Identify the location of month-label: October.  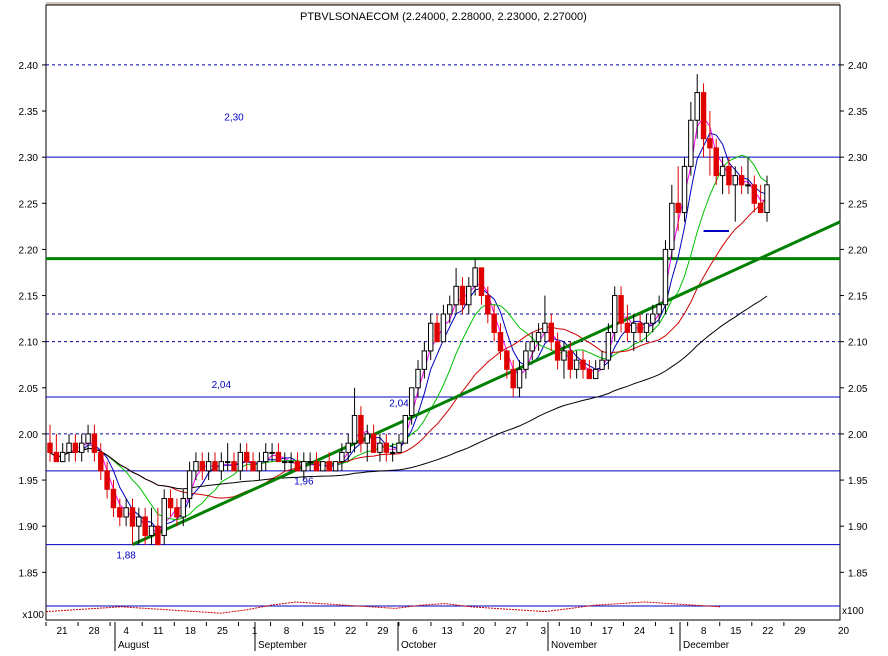
(419, 645).